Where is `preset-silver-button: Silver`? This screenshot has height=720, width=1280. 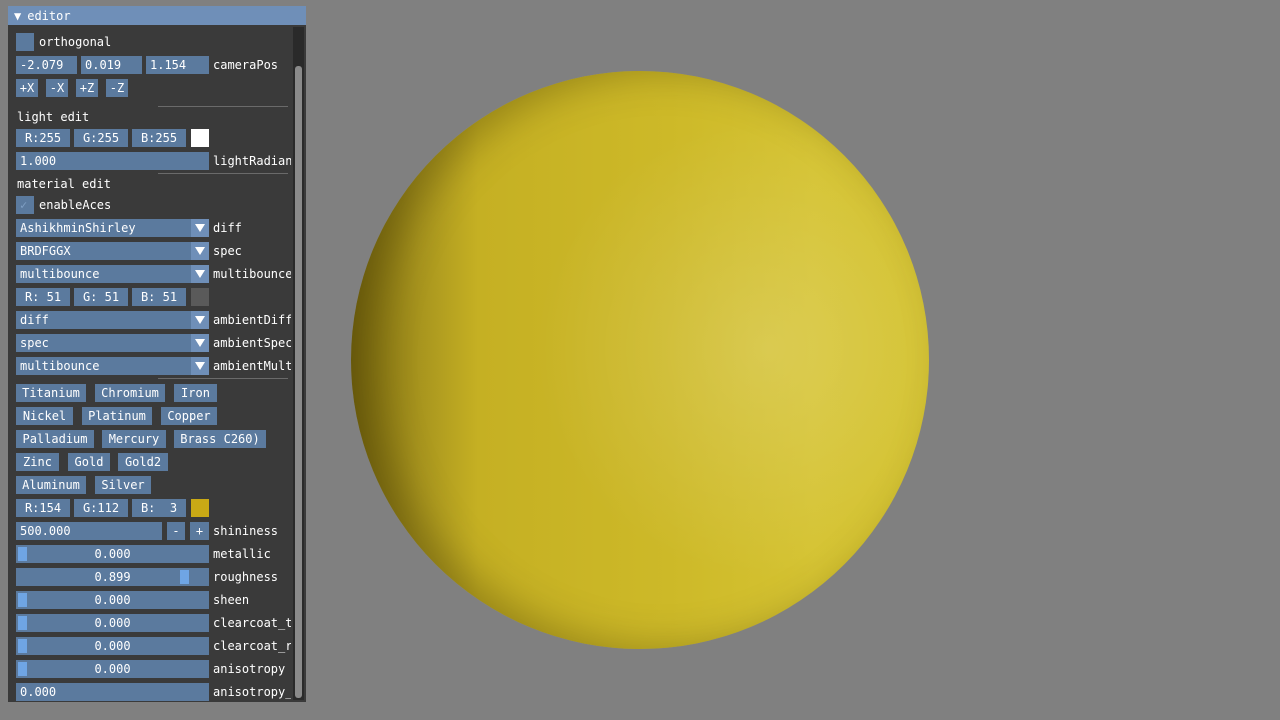
preset-silver-button: Silver is located at coordinates (123, 485).